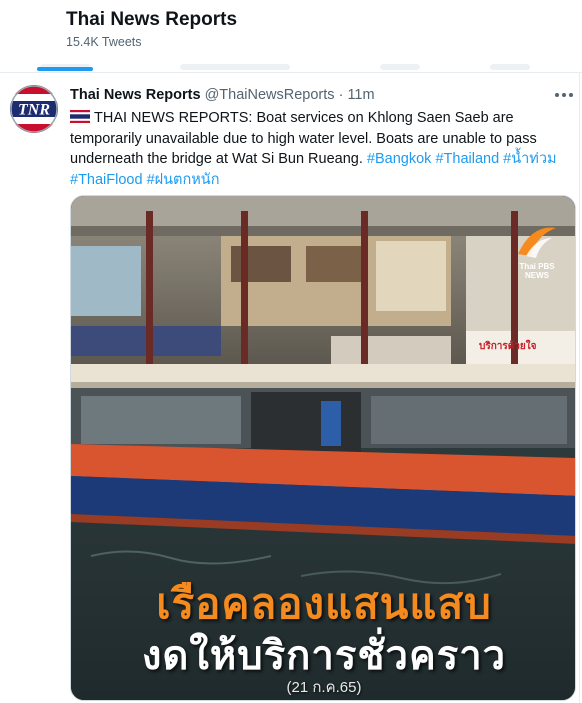 This screenshot has height=703, width=582. I want to click on hashtag-link: #ฝนตกหนัก, so click(183, 180).